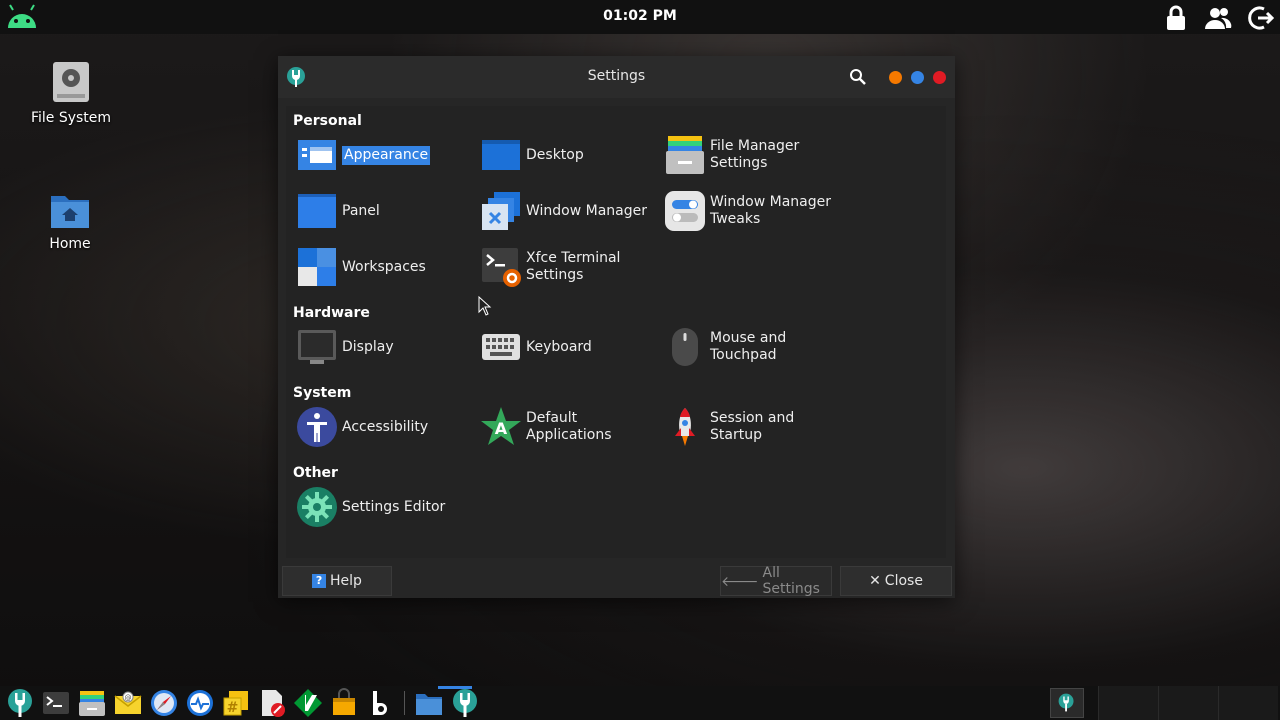  I want to click on default-apps-star-icon: A, so click(501, 427).